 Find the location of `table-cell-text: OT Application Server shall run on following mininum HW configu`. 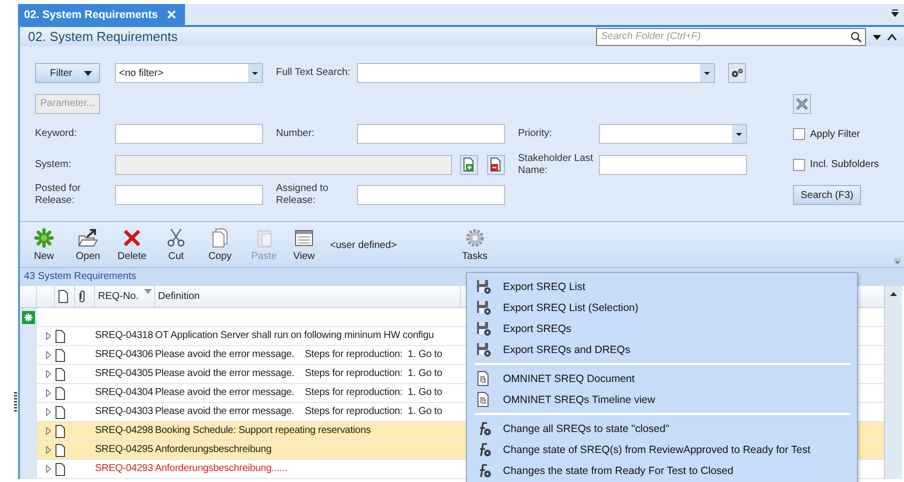

table-cell-text: OT Application Server shall run on following mininum HW configu is located at coordinates (295, 336).